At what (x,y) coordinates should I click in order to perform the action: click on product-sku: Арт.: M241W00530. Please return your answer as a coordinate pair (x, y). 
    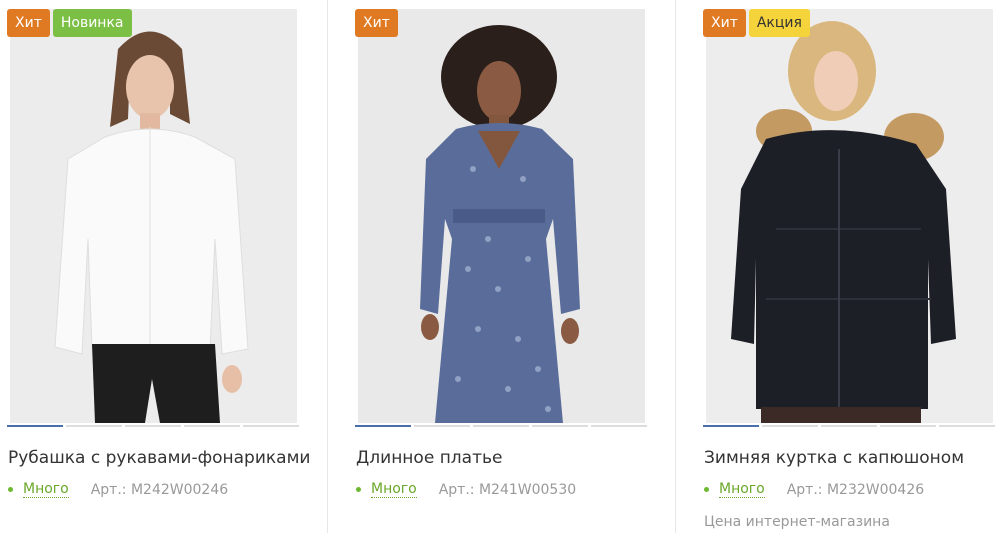
    Looking at the image, I should click on (507, 489).